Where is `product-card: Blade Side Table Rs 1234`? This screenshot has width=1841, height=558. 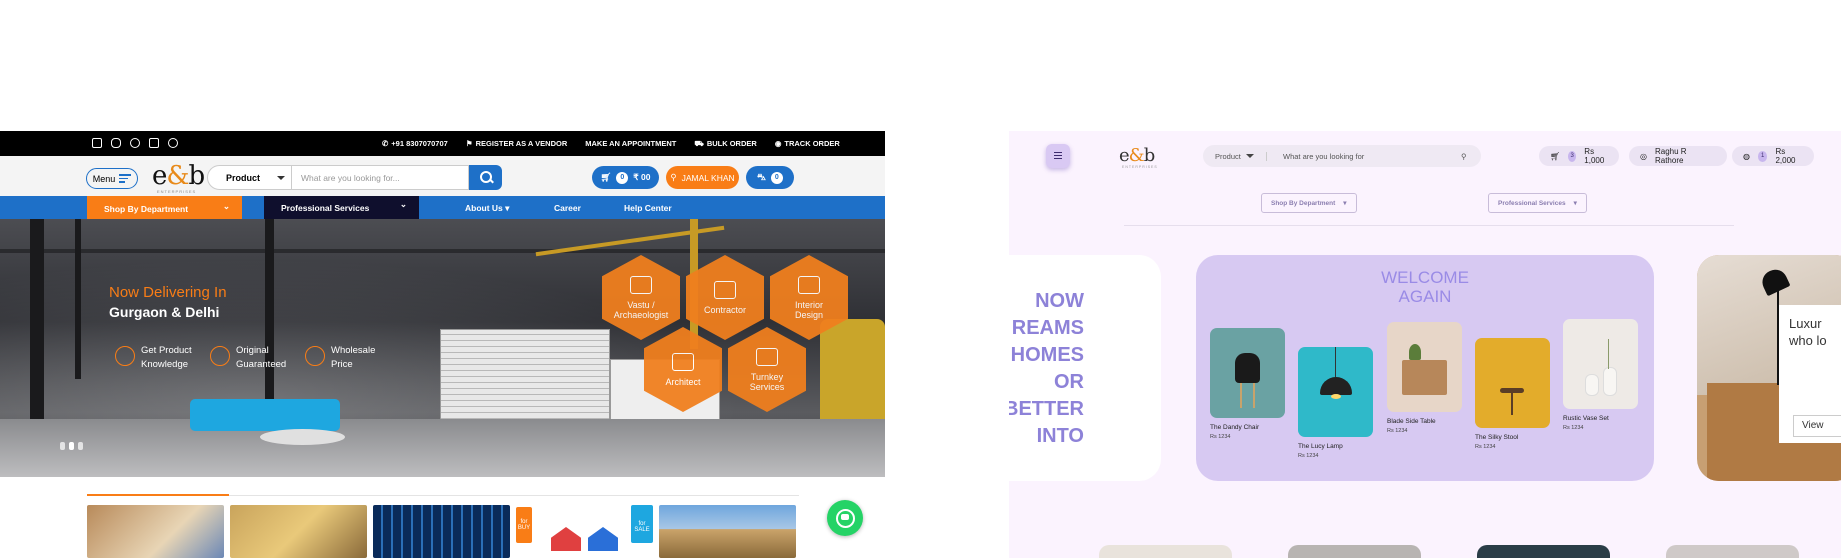 product-card: Blade Side Table Rs 1234 is located at coordinates (1424, 378).